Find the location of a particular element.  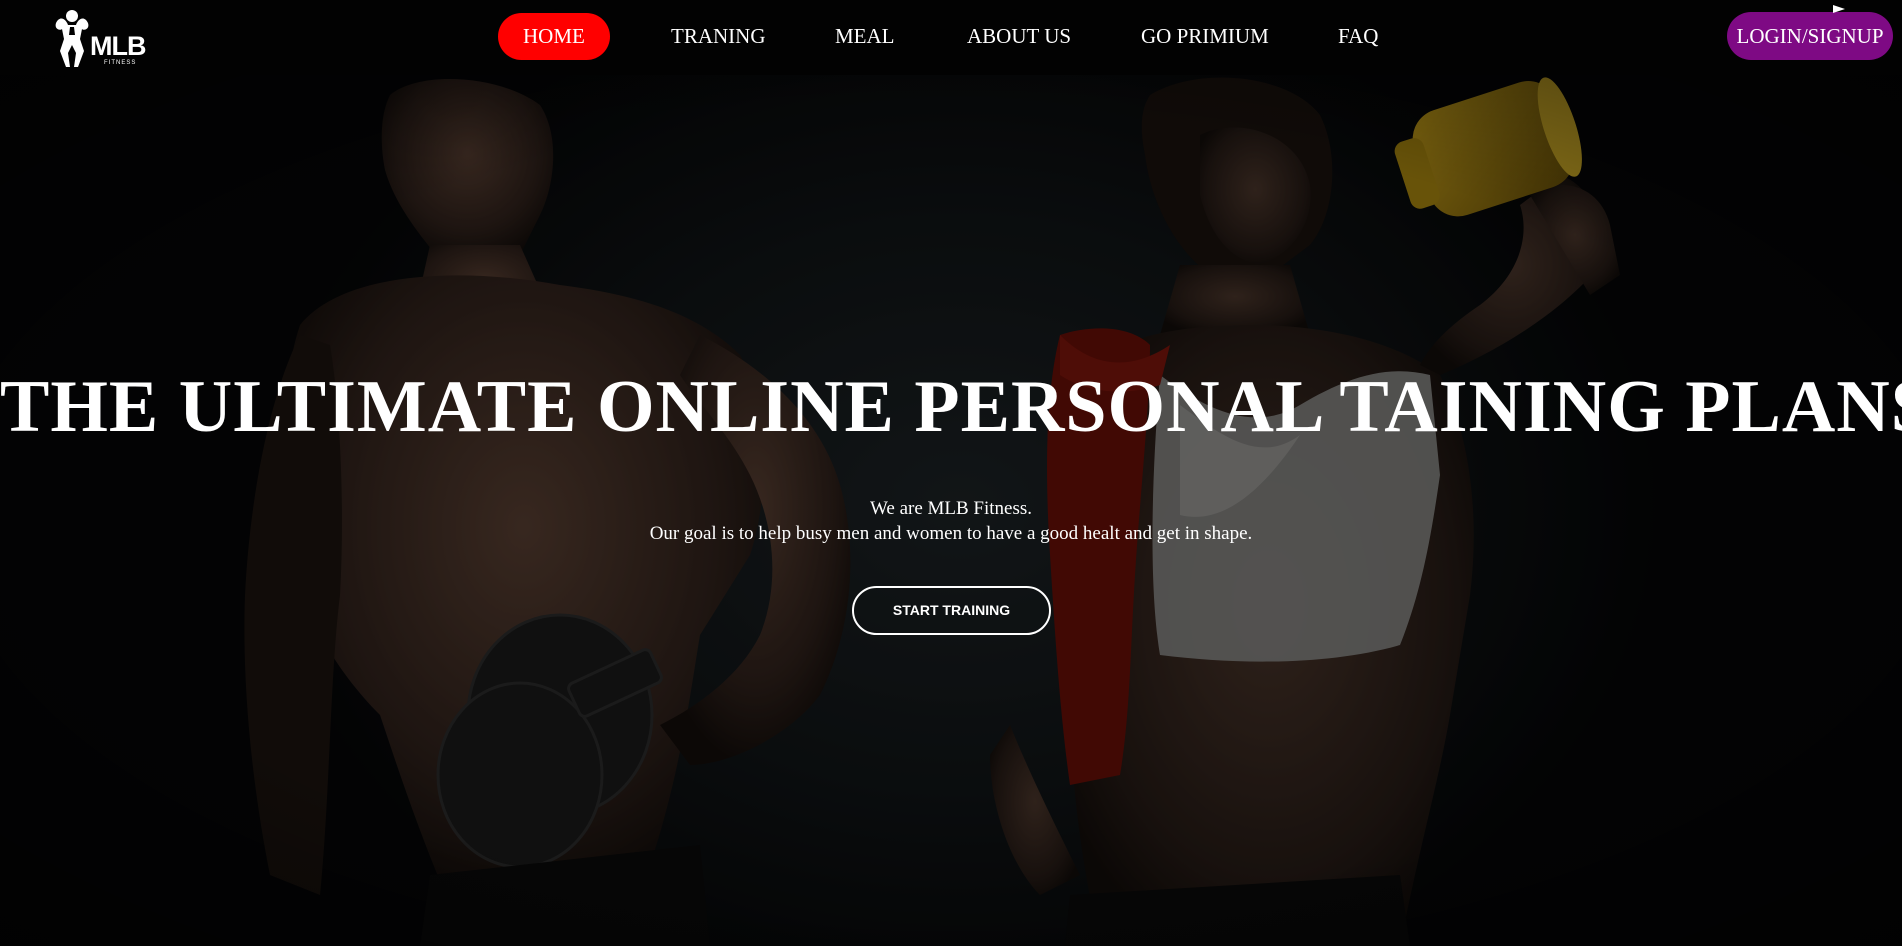

nav-about-us: ABOUT US is located at coordinates (1019, 36).